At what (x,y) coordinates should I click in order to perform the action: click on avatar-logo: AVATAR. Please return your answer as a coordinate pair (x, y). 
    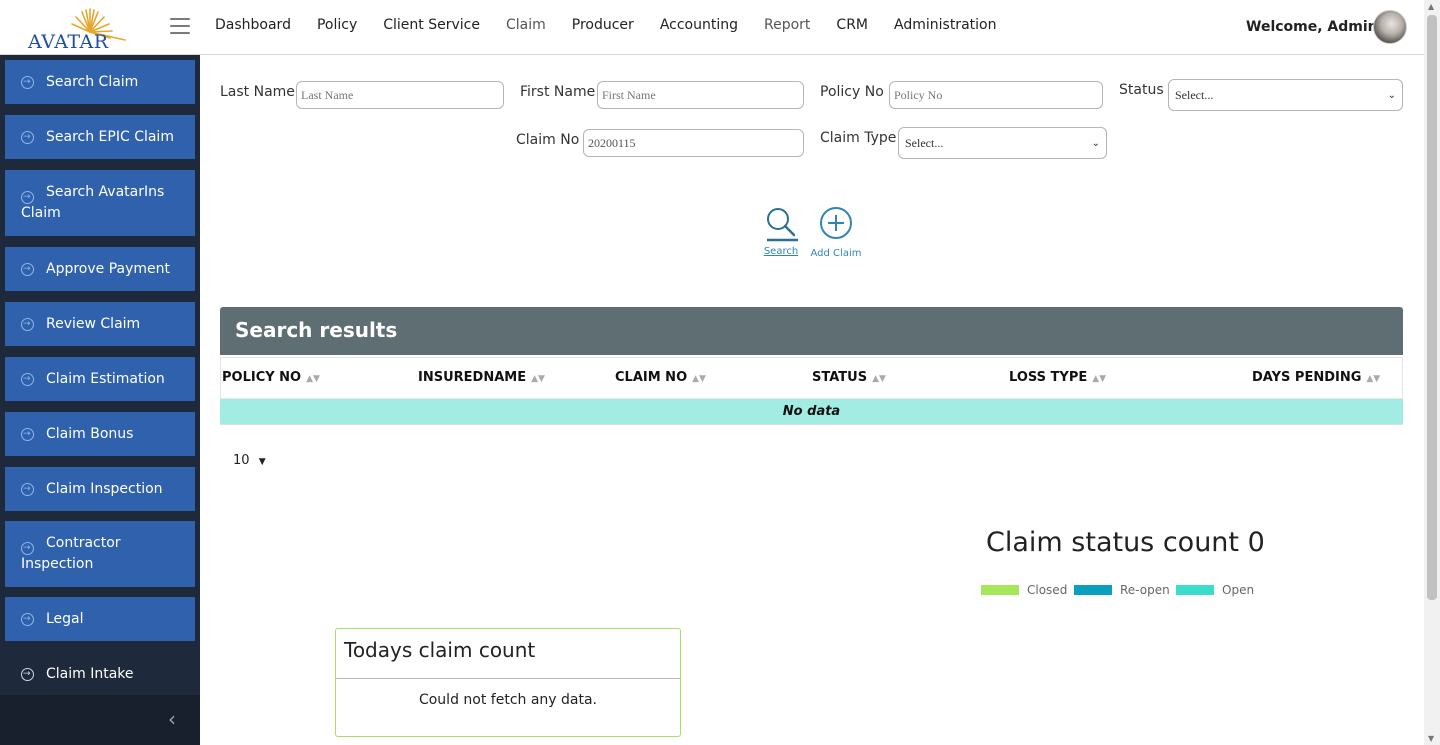
    Looking at the image, I should click on (79, 29).